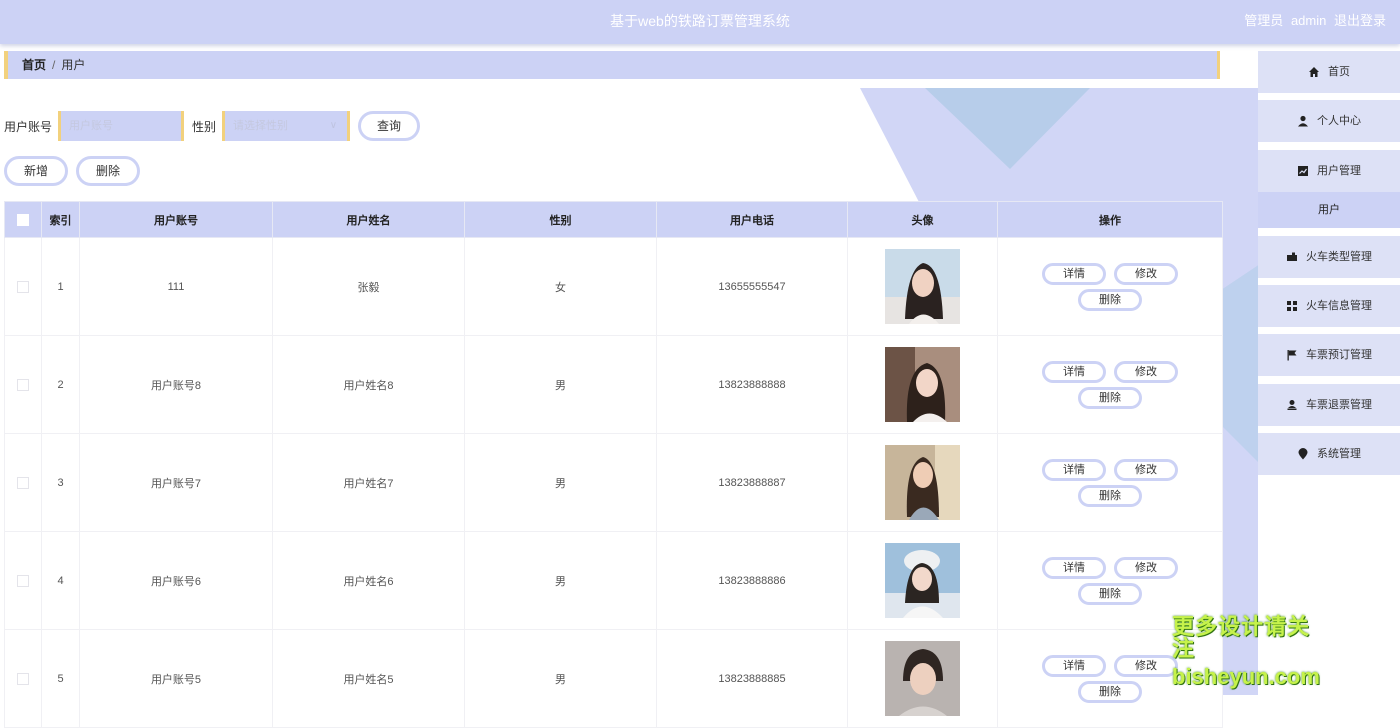 The width and height of the screenshot is (1400, 728). I want to click on row-account: 用户账号8, so click(176, 384).